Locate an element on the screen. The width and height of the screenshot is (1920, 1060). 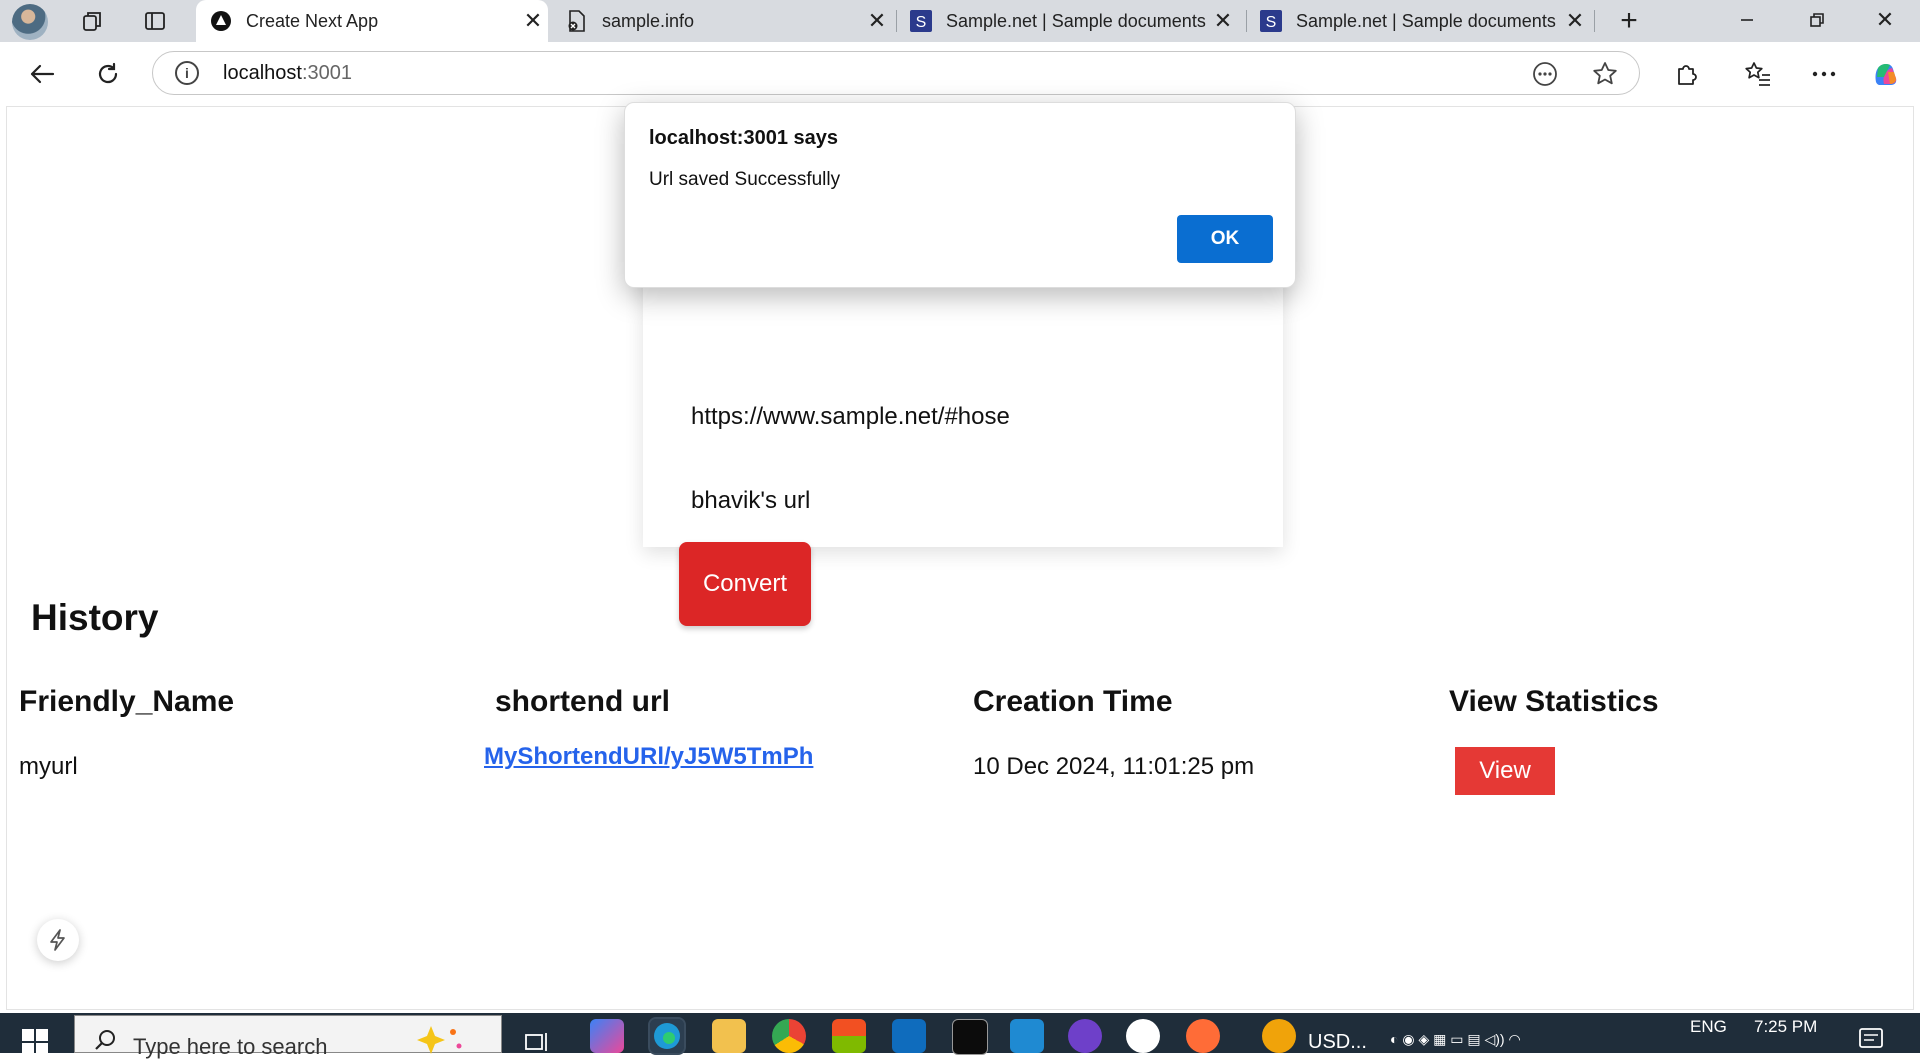
taskbar-search: Type here to search is located at coordinates (288, 1037).